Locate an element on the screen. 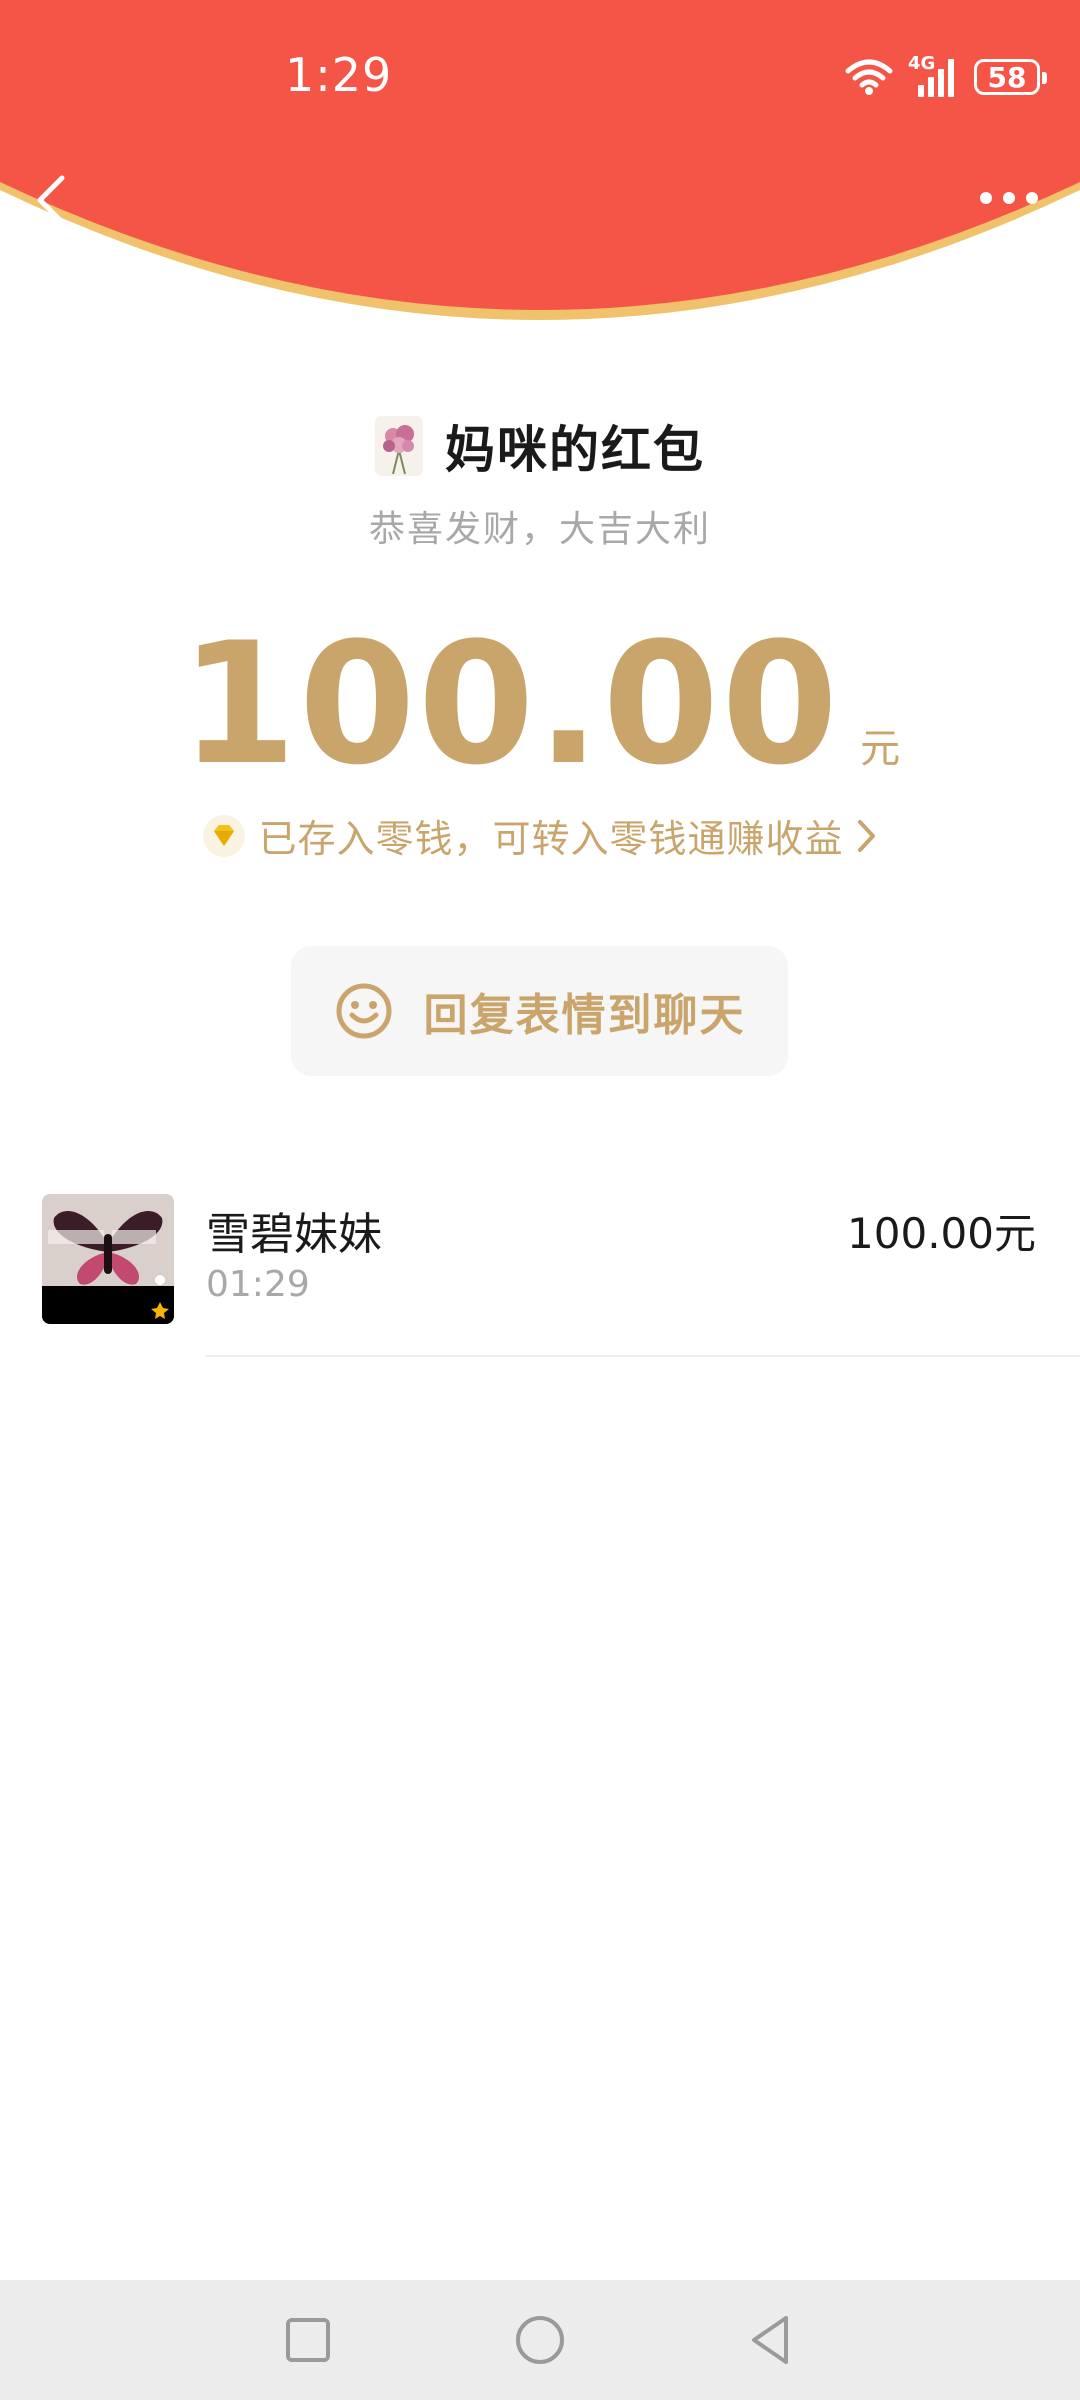 Image resolution: width=1080 pixels, height=2400 pixels. home-icon is located at coordinates (540, 2340).